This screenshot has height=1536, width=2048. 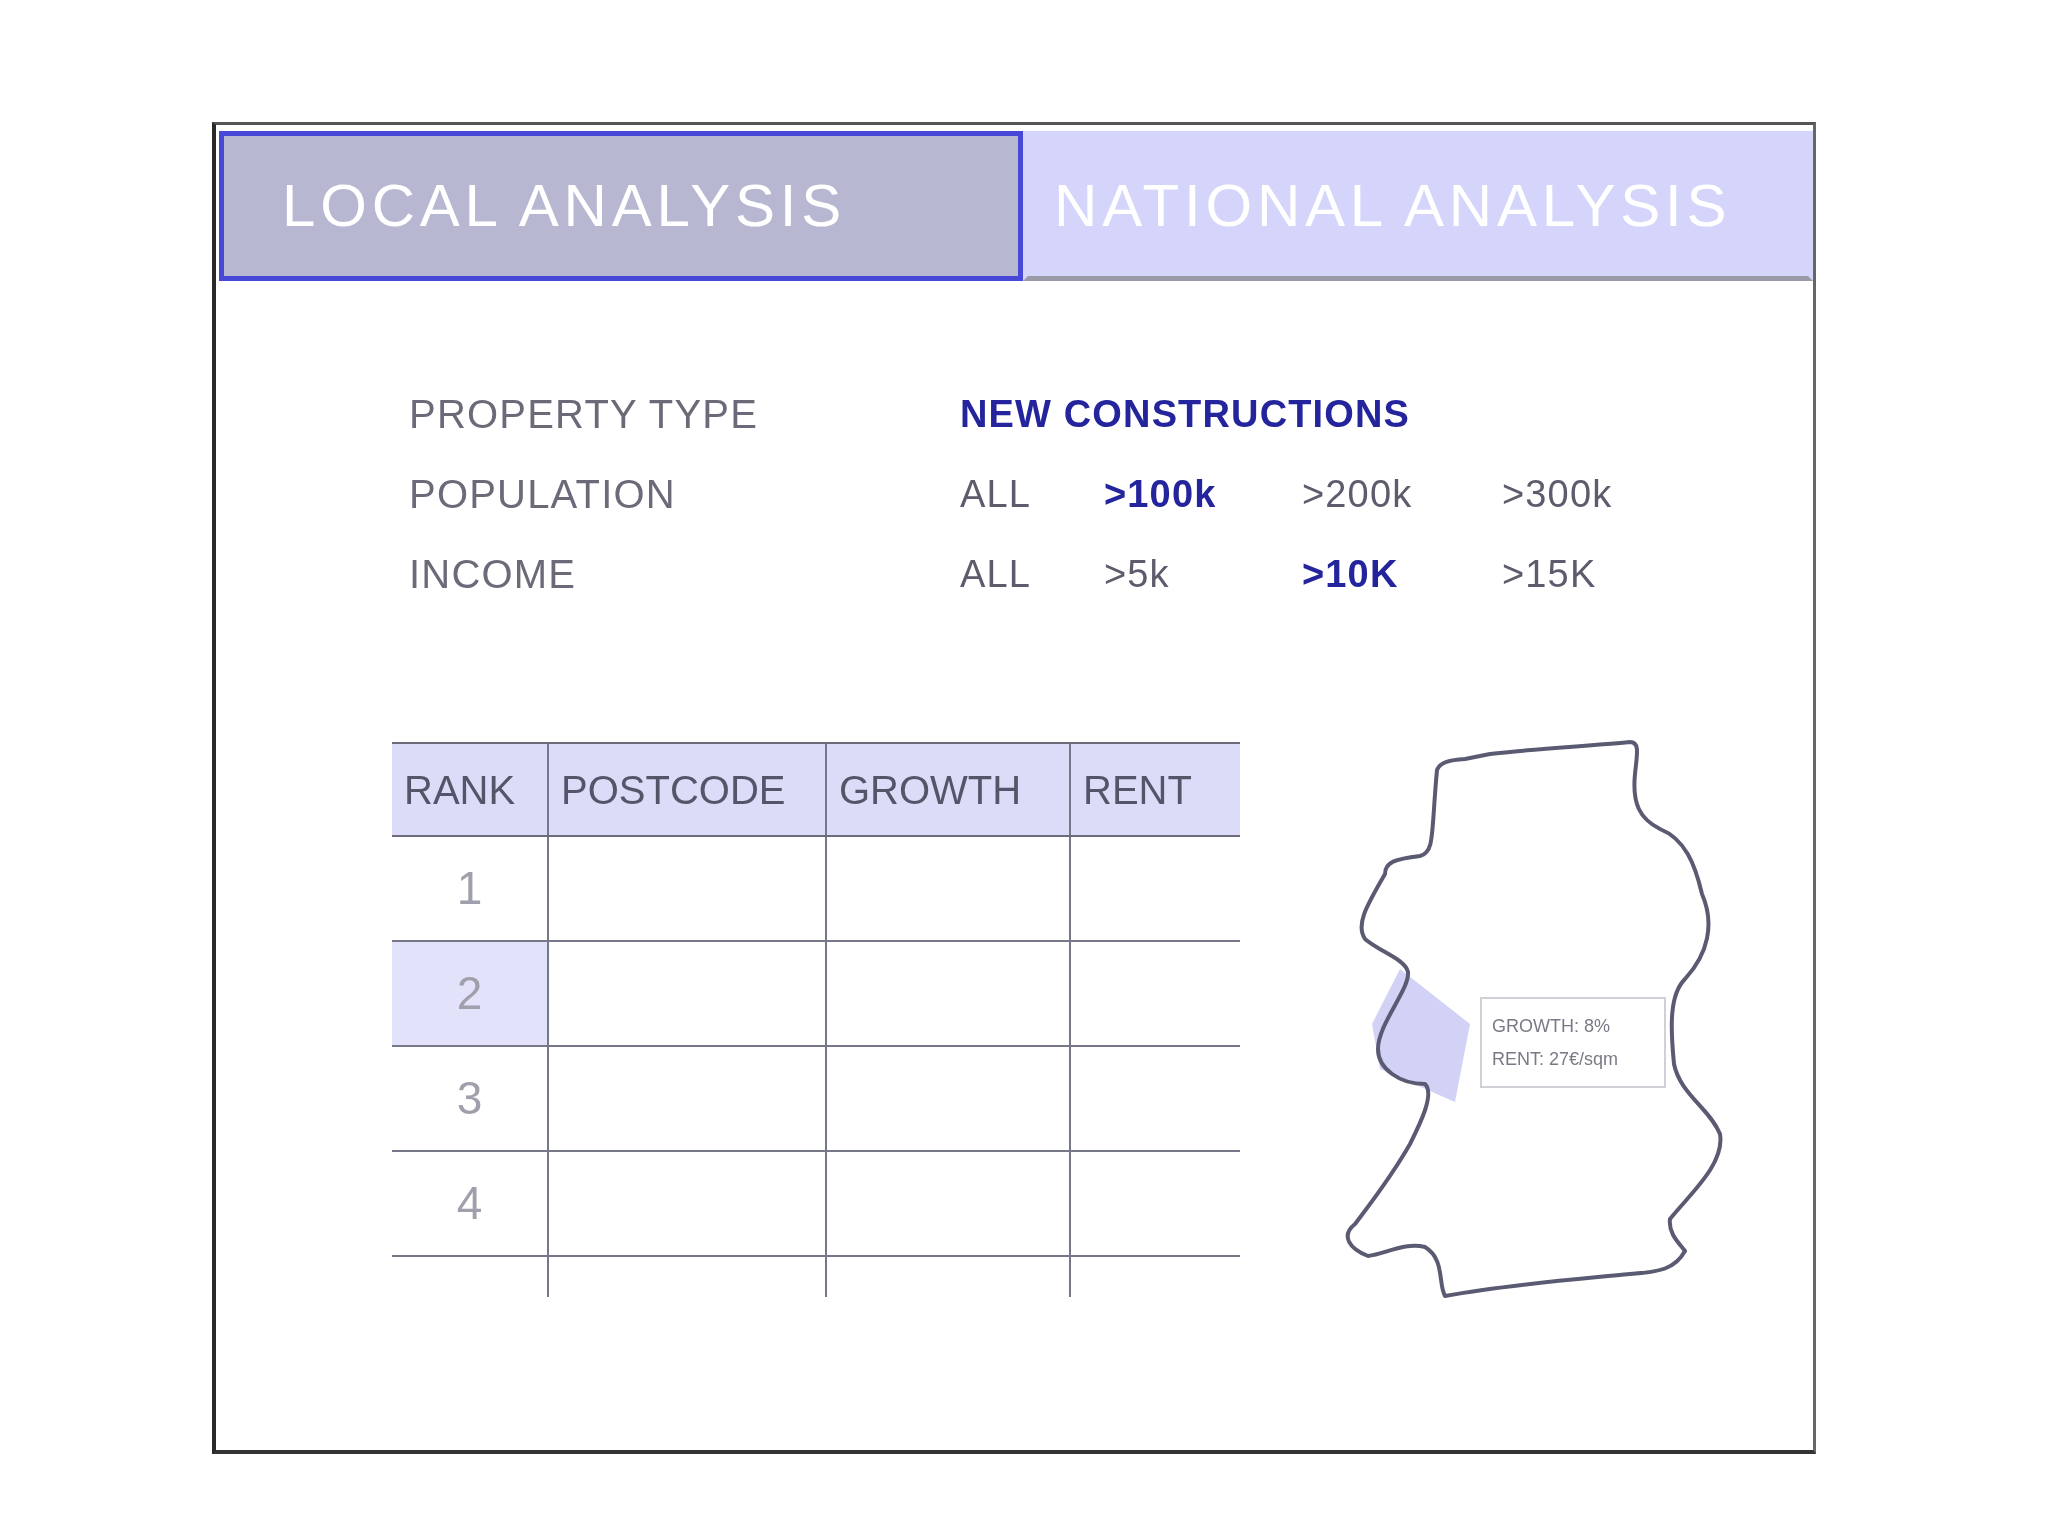 What do you see at coordinates (460, 790) in the screenshot?
I see `column-header: RANK` at bounding box center [460, 790].